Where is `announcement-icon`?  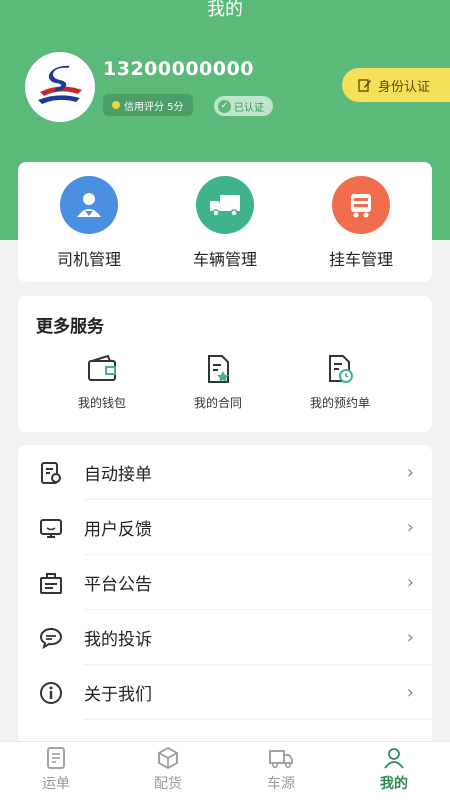
announcement-icon is located at coordinates (51, 583).